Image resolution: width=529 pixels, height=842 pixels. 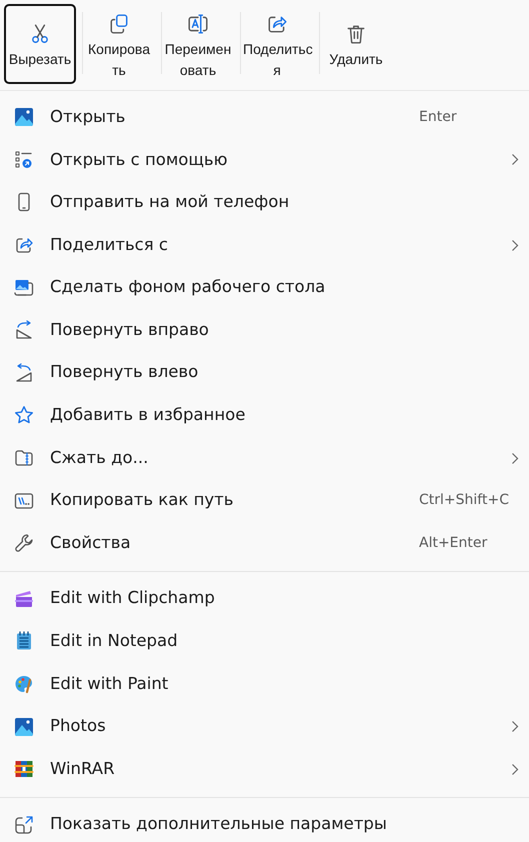 I want to click on menu-item-label: Показать дополнительные параметры, so click(x=218, y=824).